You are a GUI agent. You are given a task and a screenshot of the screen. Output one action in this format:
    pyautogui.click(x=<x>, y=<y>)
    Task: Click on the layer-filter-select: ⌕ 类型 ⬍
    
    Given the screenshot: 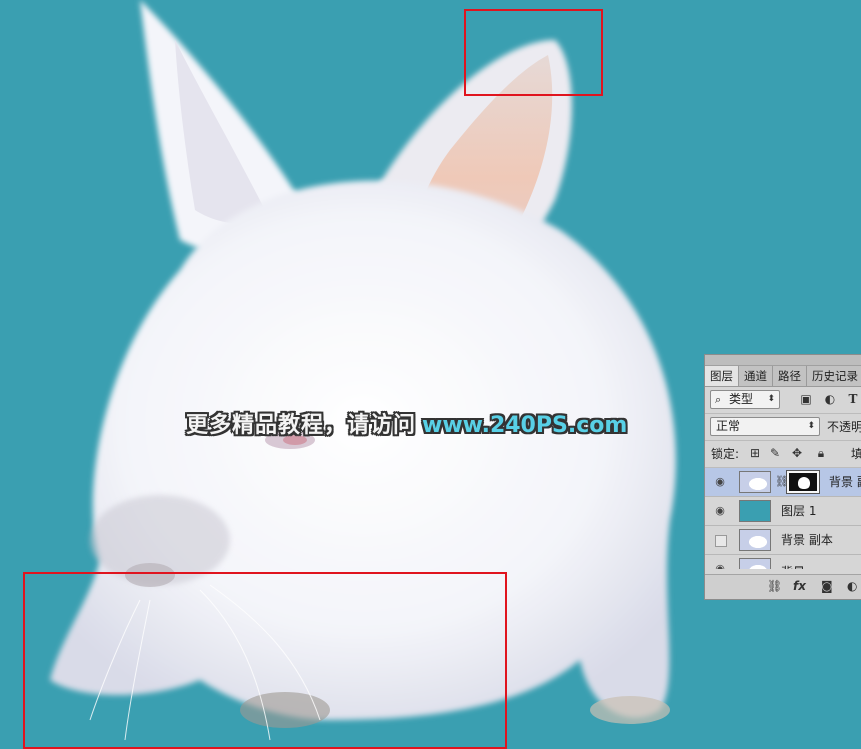 What is the action you would take?
    pyautogui.click(x=745, y=399)
    